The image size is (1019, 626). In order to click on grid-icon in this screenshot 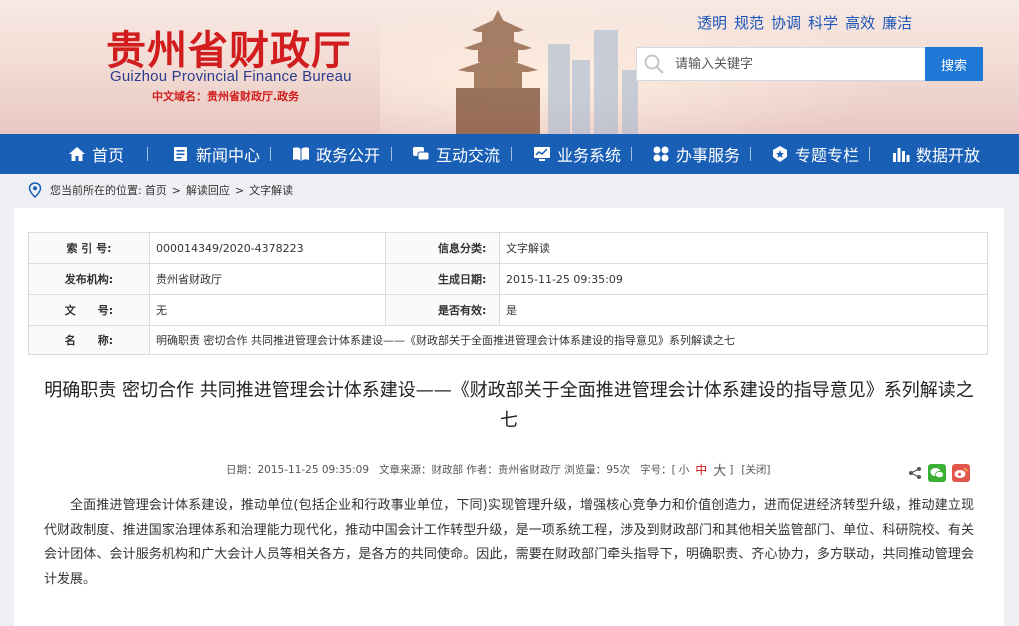, I will do `click(661, 154)`.